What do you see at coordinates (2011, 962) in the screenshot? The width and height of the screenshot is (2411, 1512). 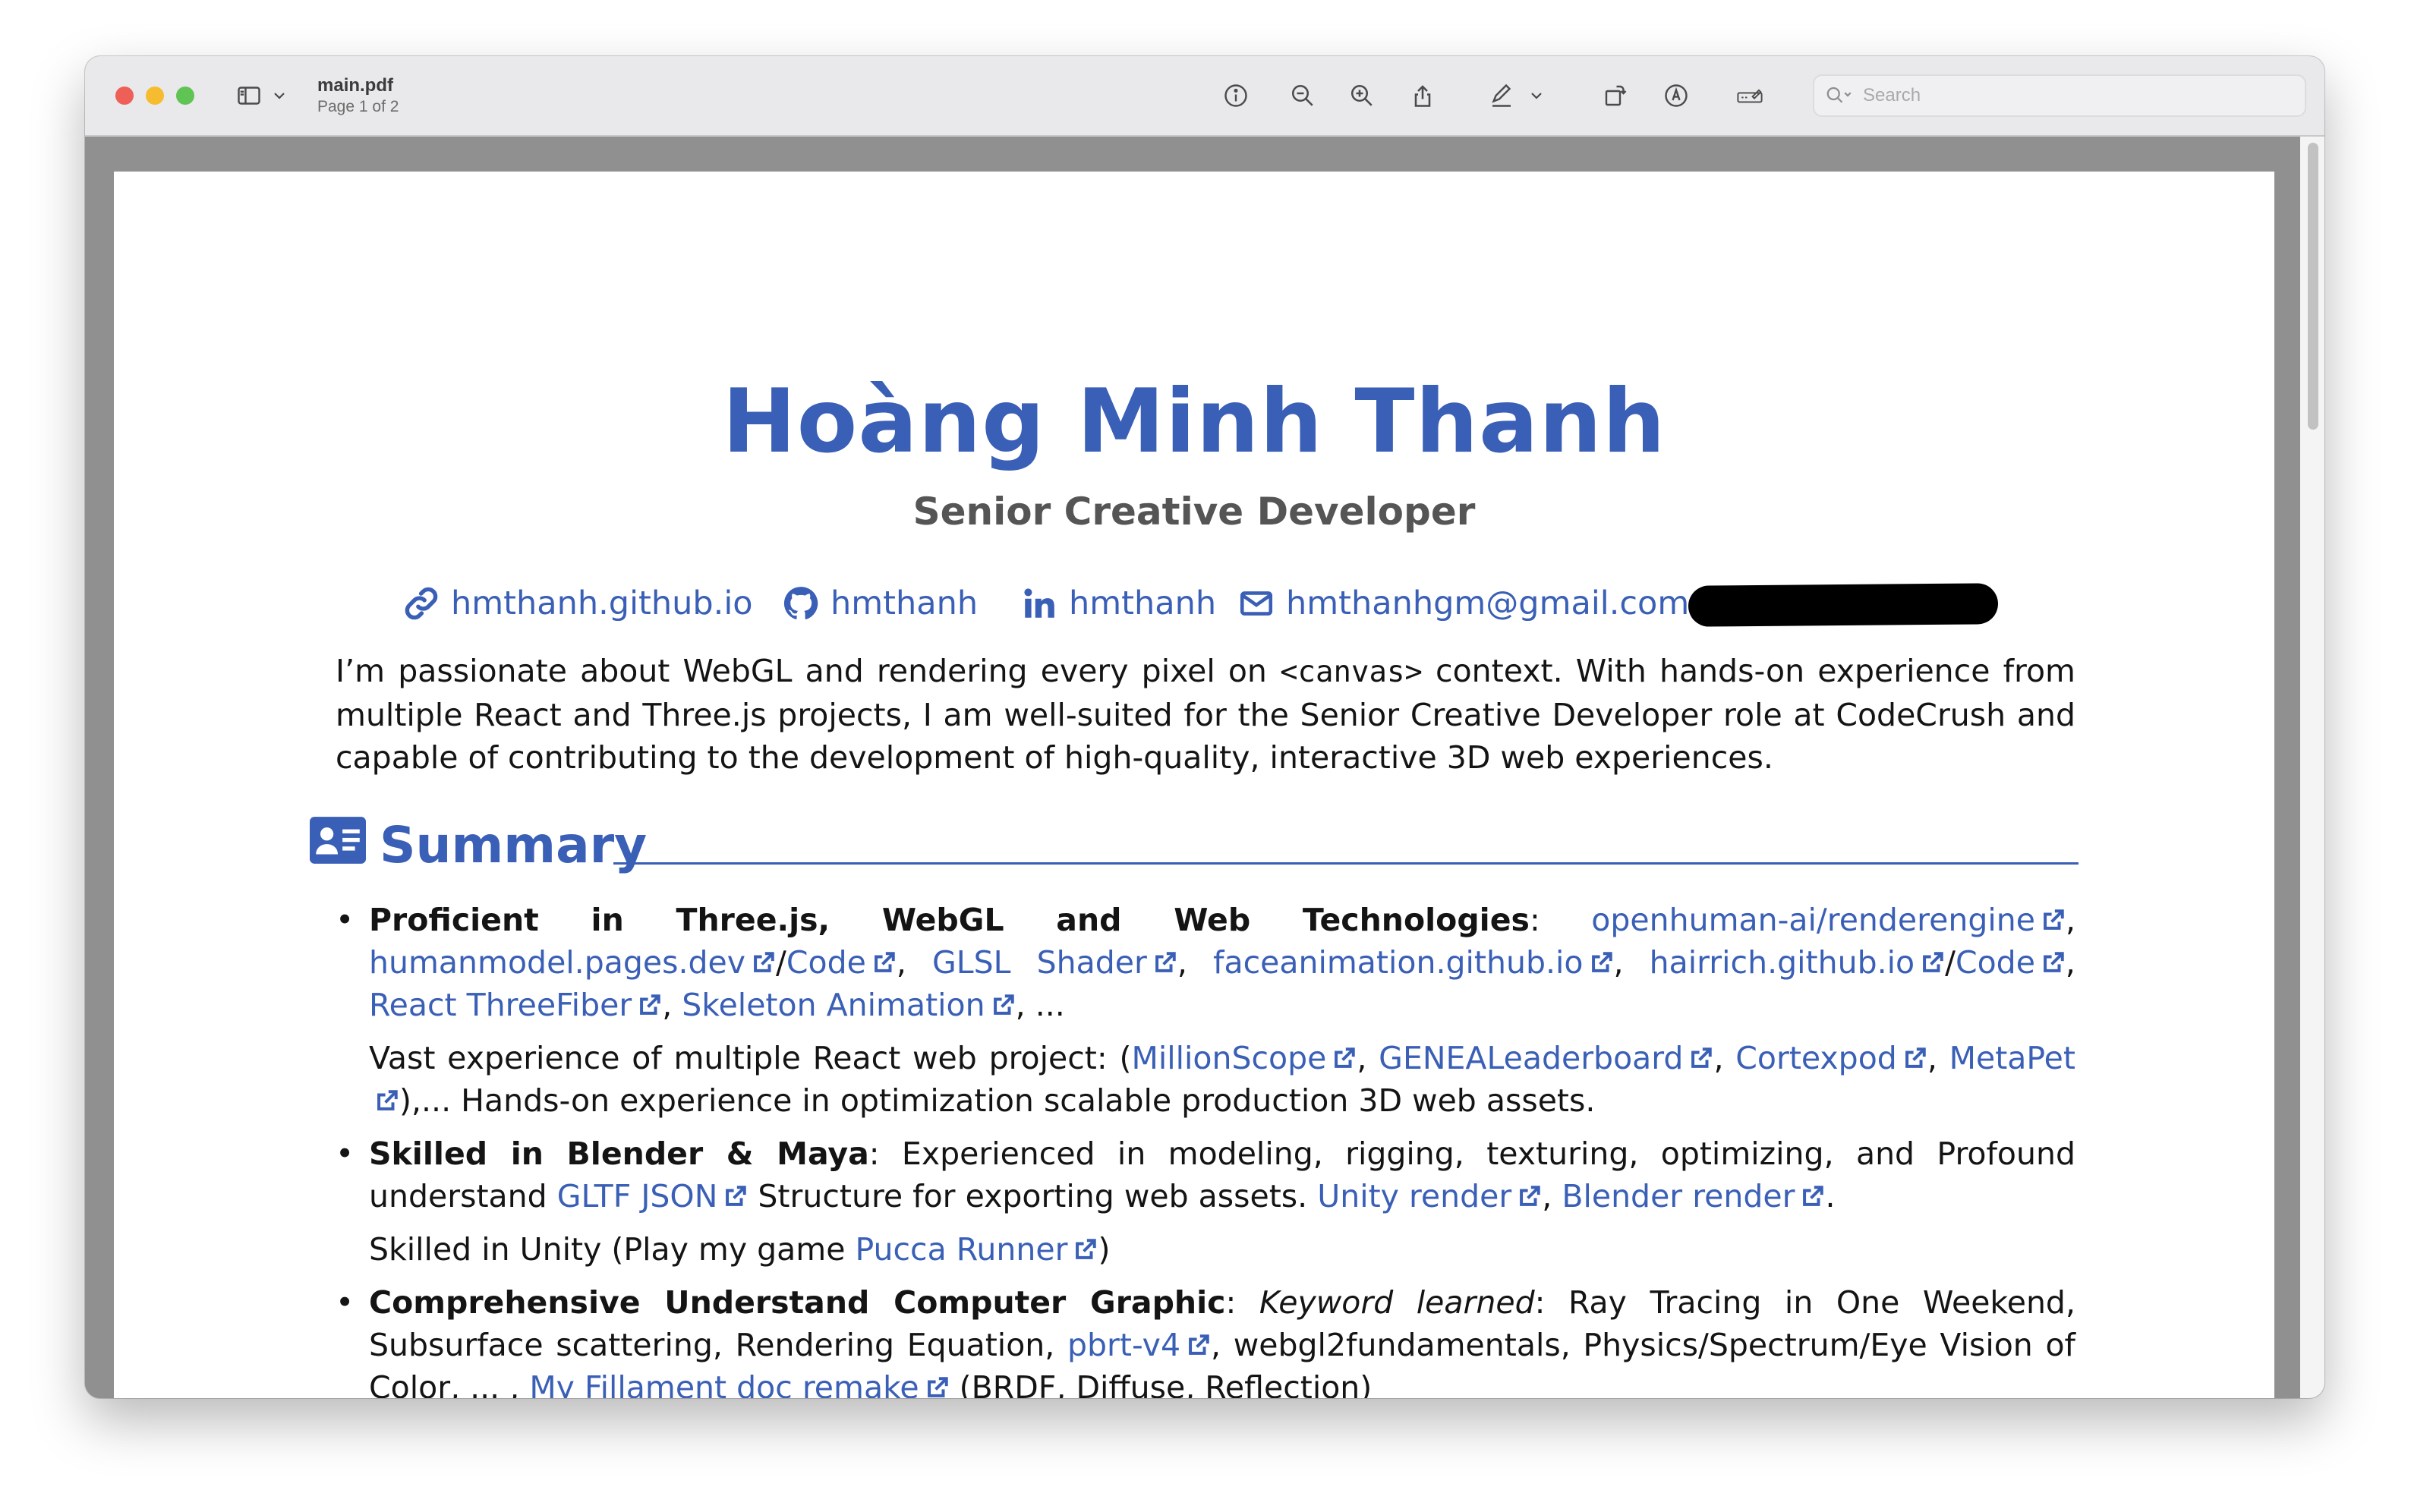 I see `hairrich-code-link: Code` at bounding box center [2011, 962].